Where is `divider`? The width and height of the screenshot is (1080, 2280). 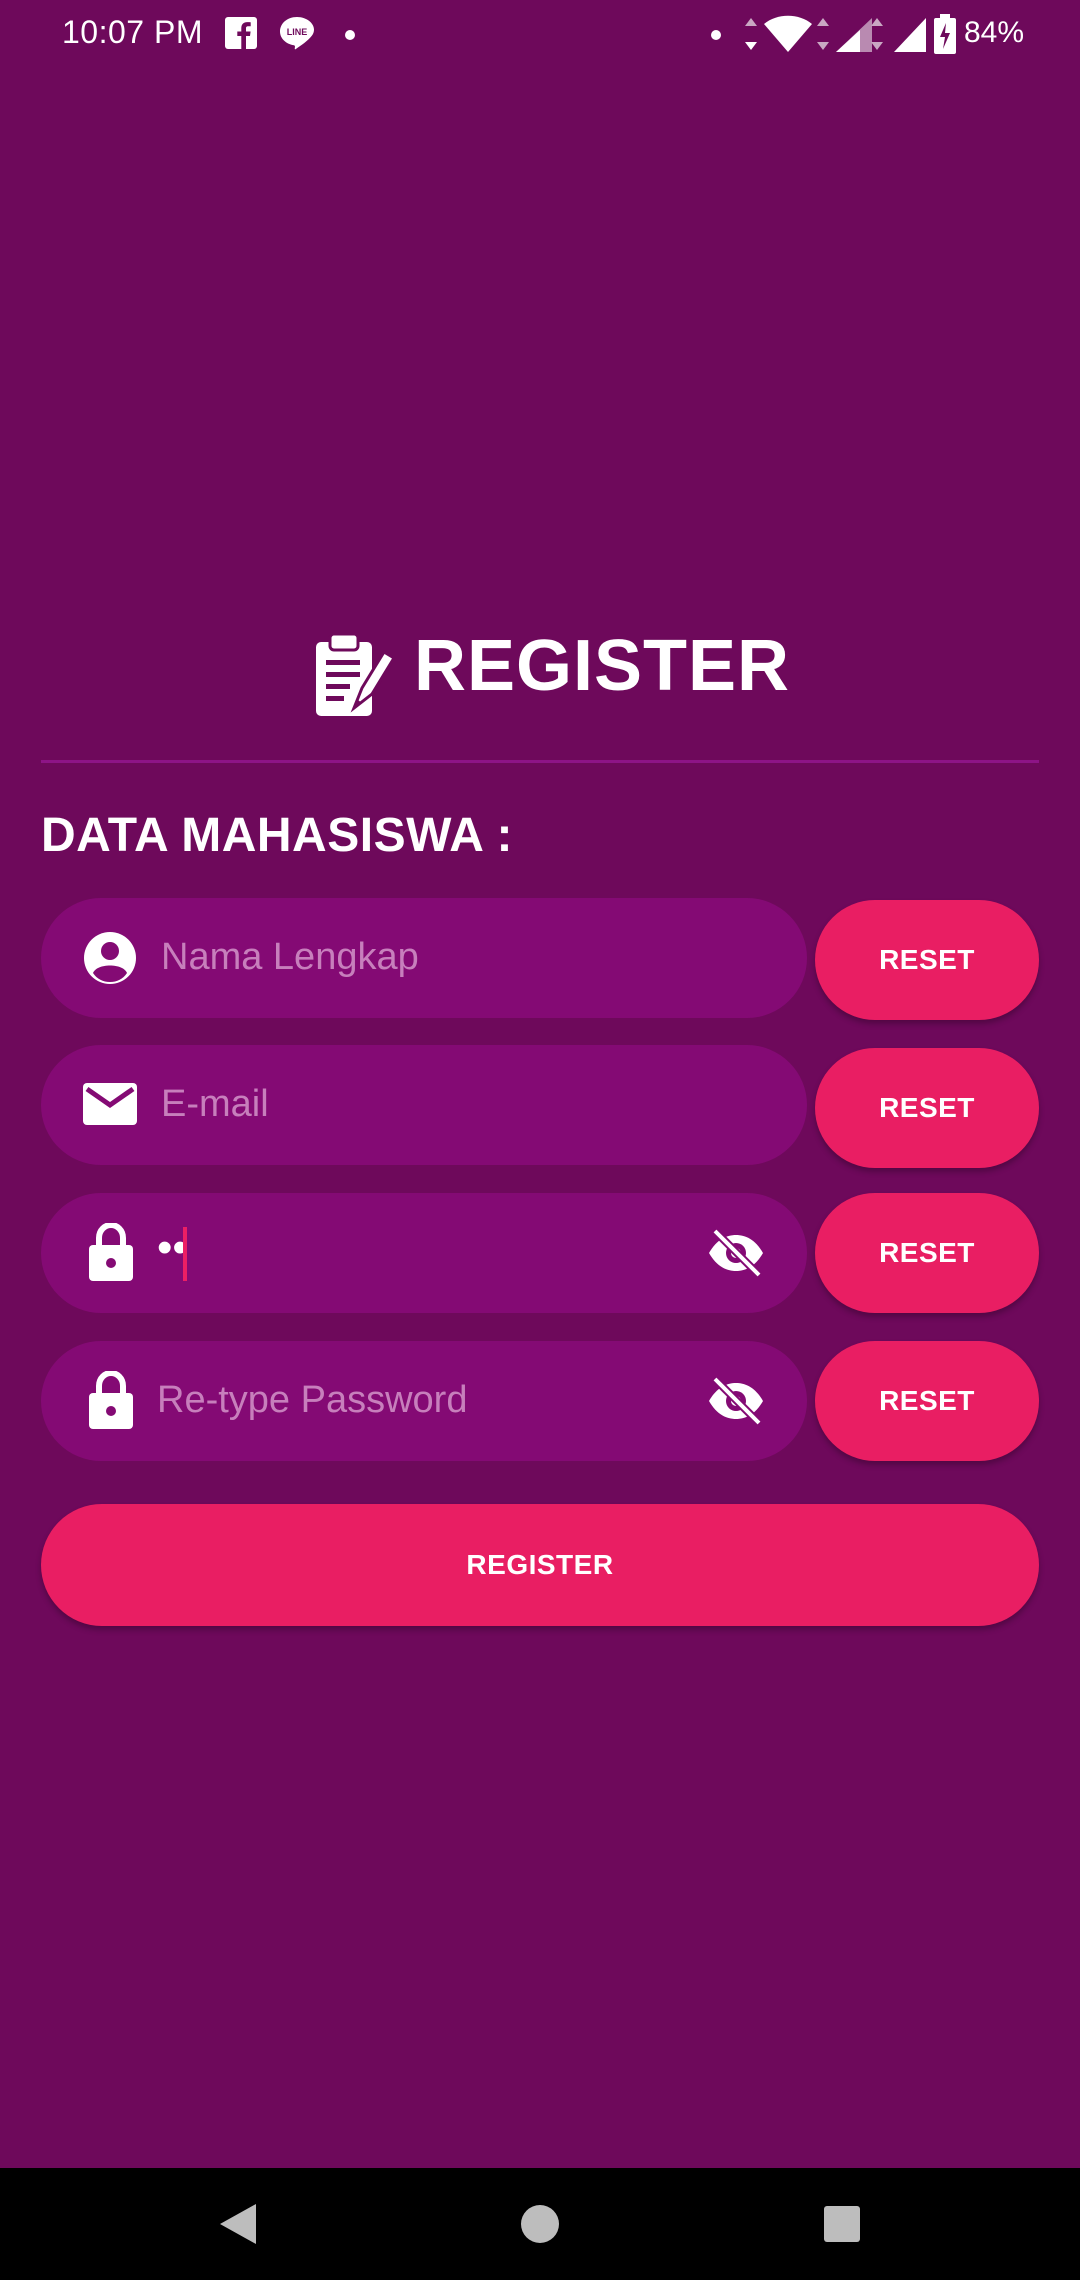
divider is located at coordinates (540, 761).